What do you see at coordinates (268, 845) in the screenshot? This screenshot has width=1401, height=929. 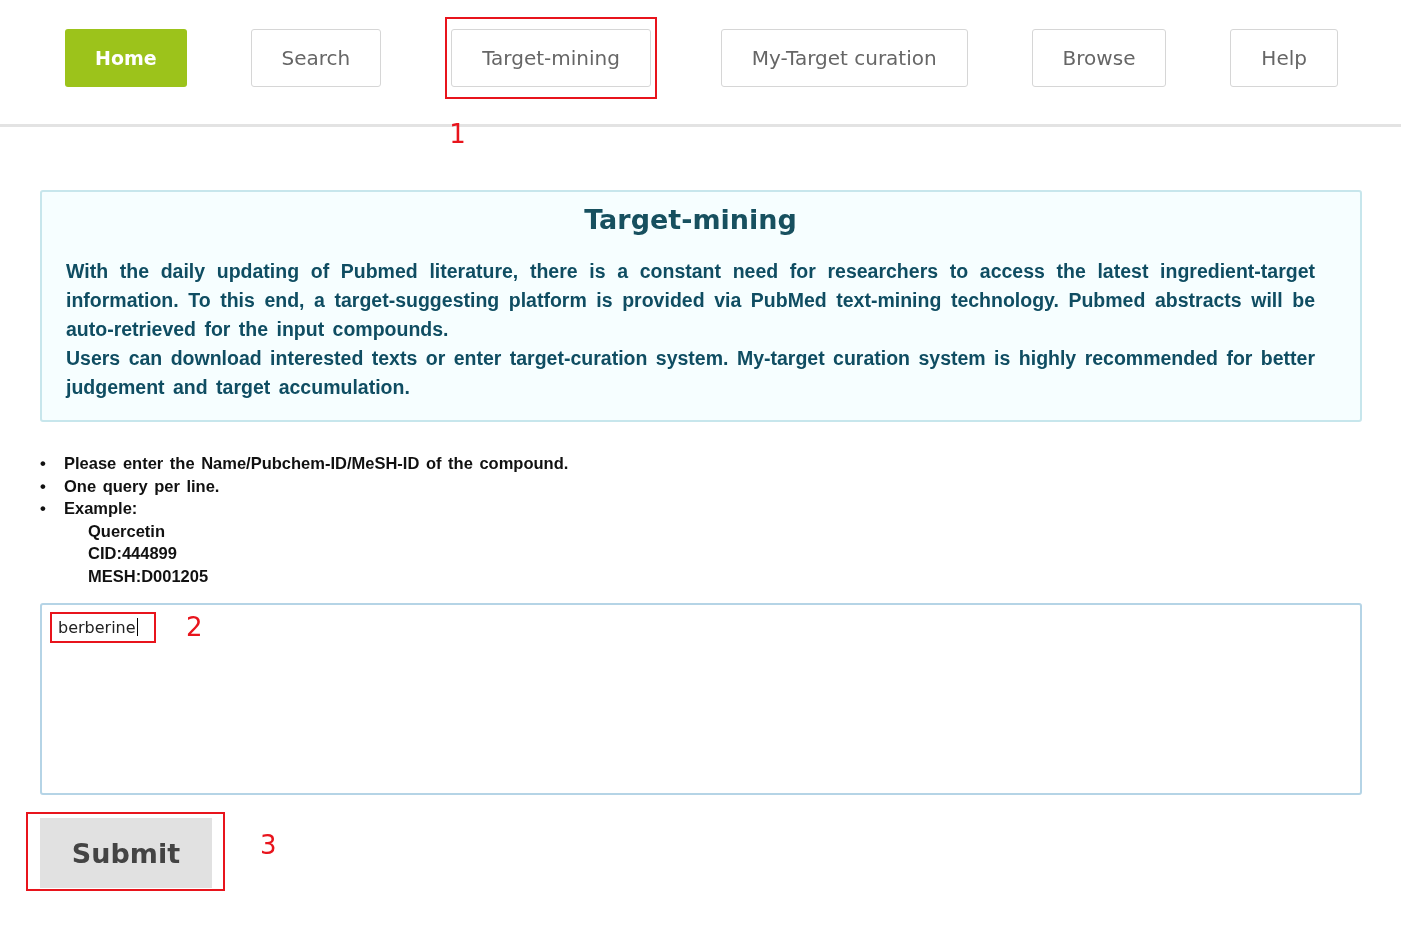 I see `annotation-number: 3` at bounding box center [268, 845].